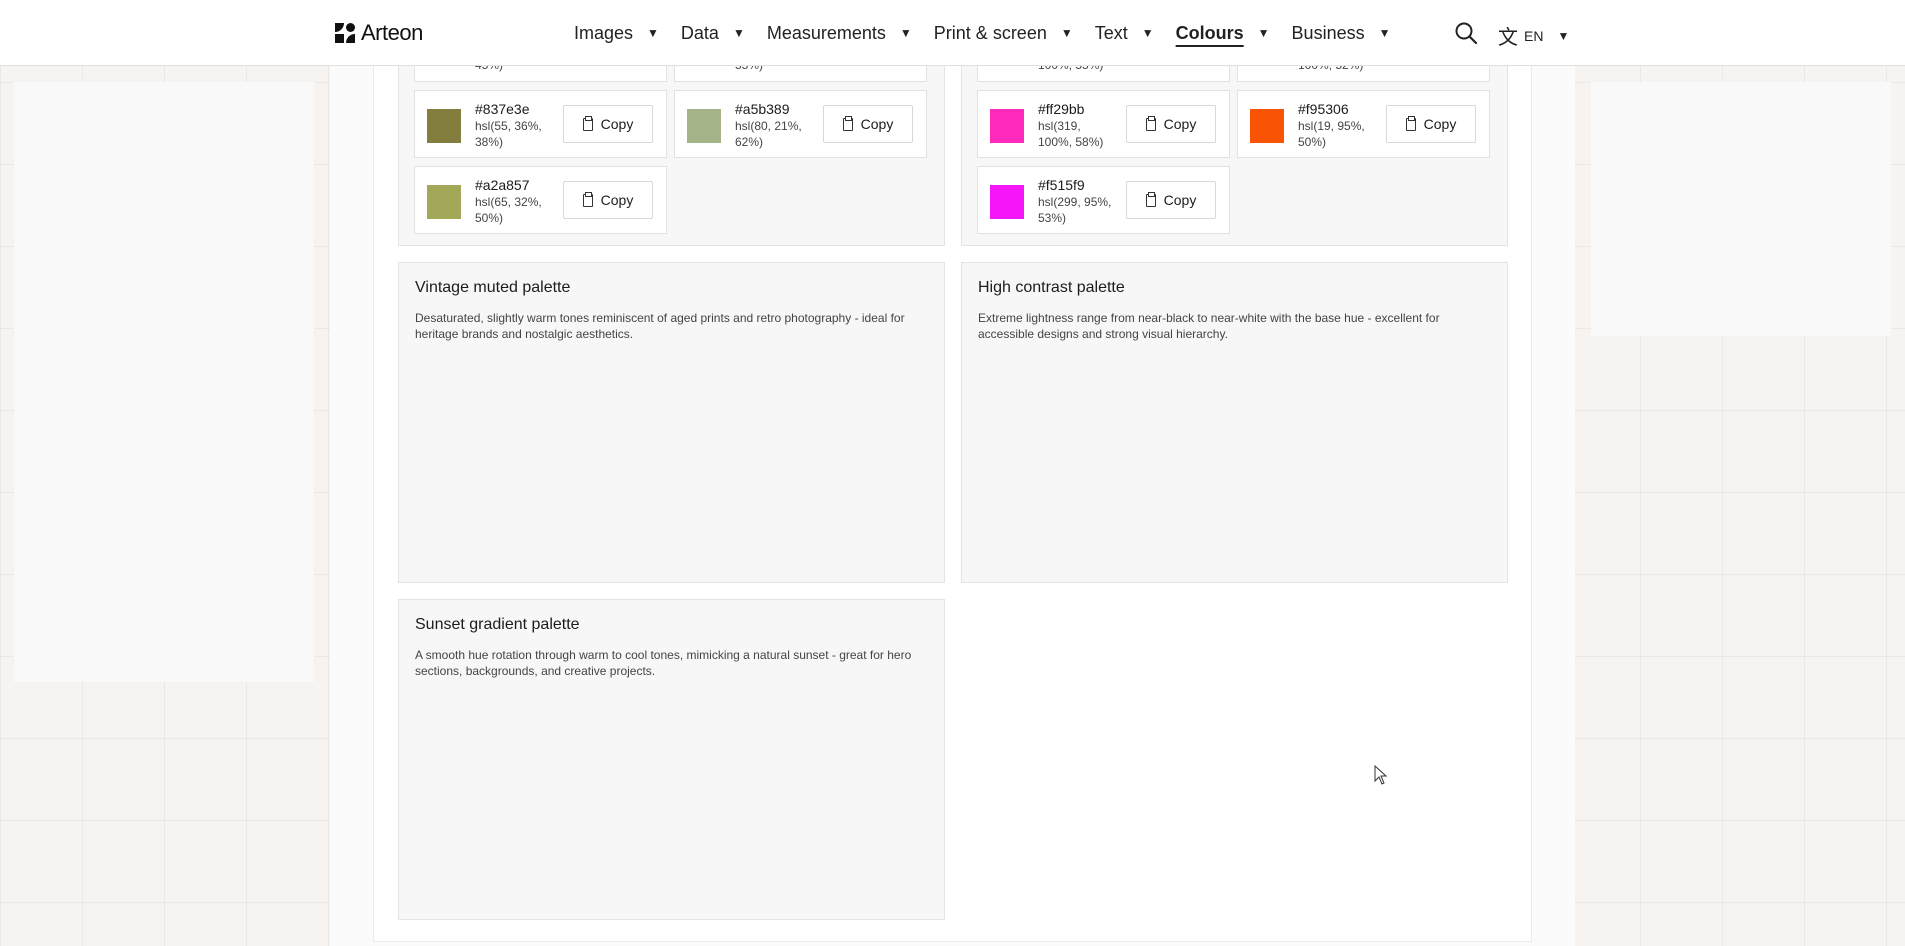 The height and width of the screenshot is (946, 1905). I want to click on nav-images: Images ▼, so click(616, 33).